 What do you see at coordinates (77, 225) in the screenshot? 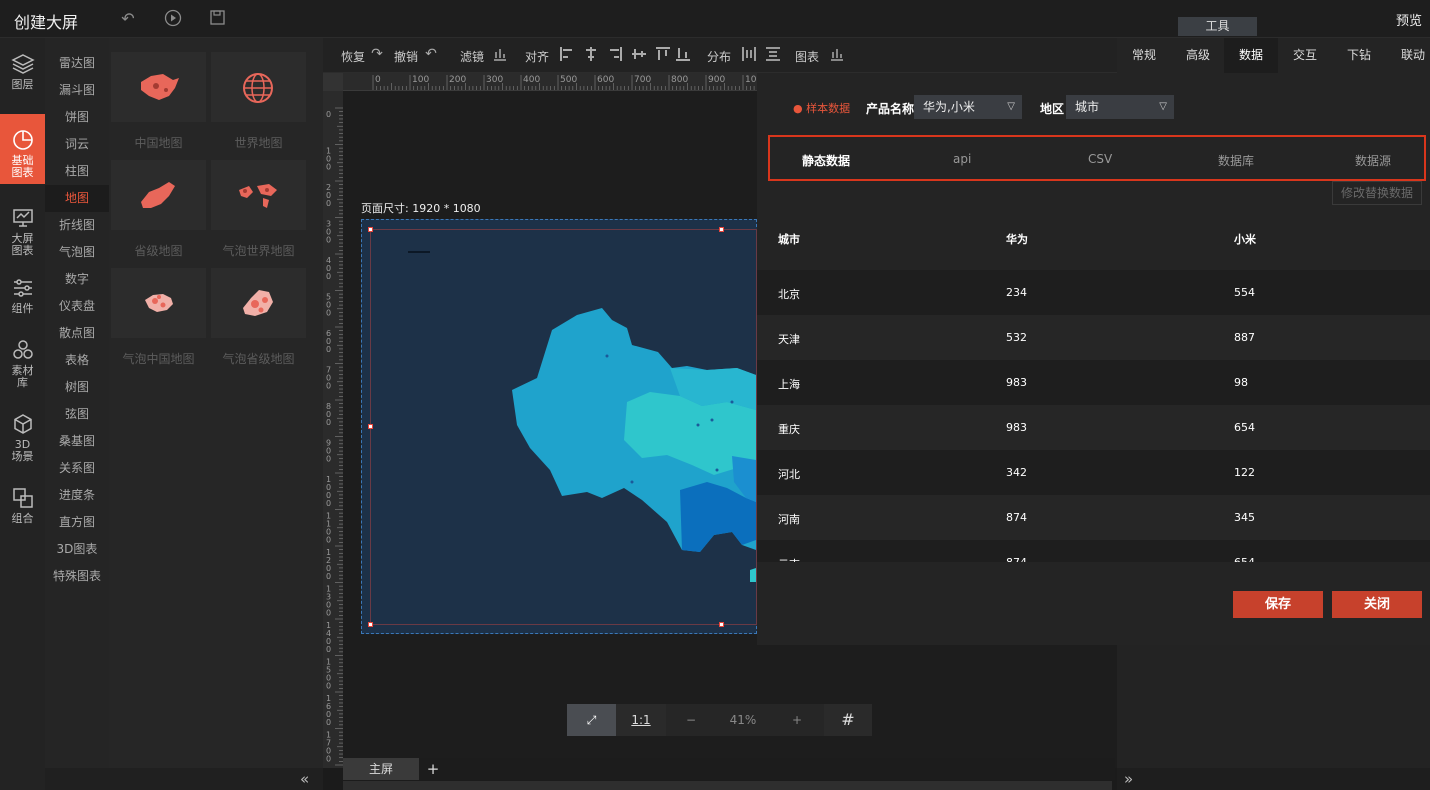
I see `category-line: 折线图` at bounding box center [77, 225].